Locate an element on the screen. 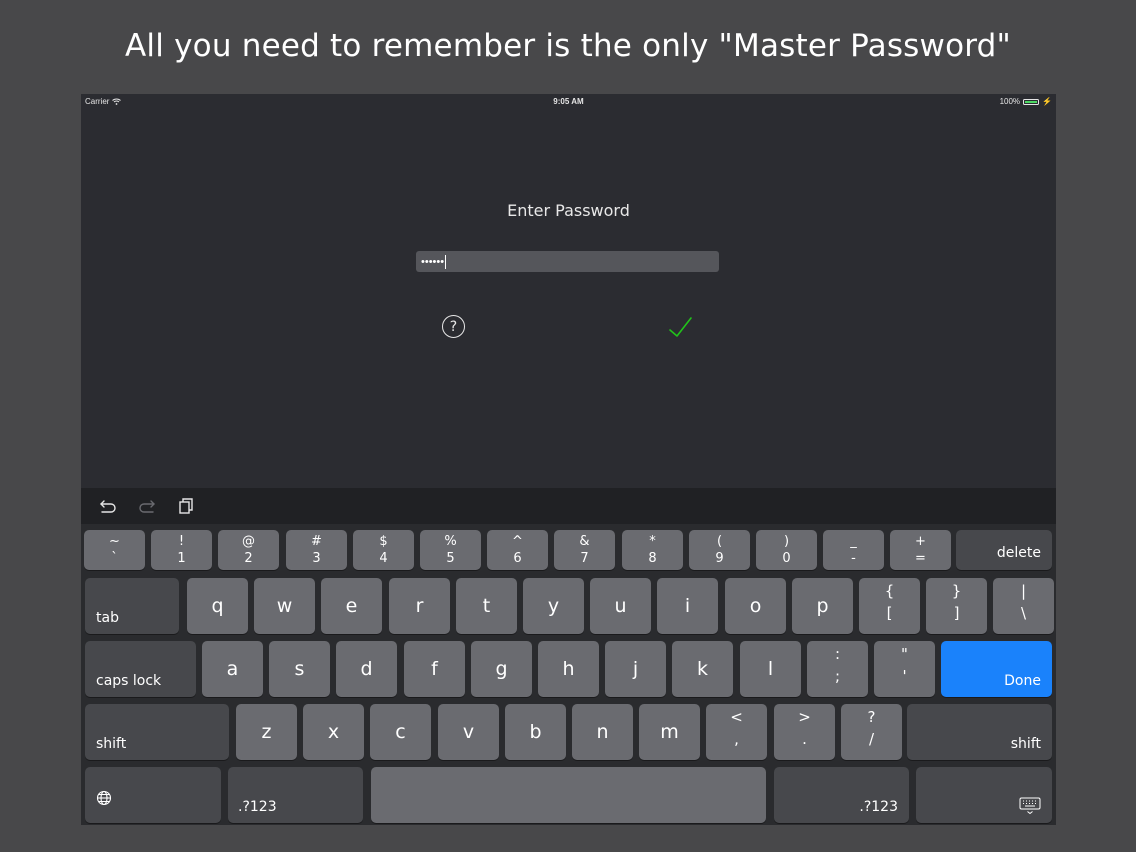  number-key-shift-label: * is located at coordinates (652, 541).